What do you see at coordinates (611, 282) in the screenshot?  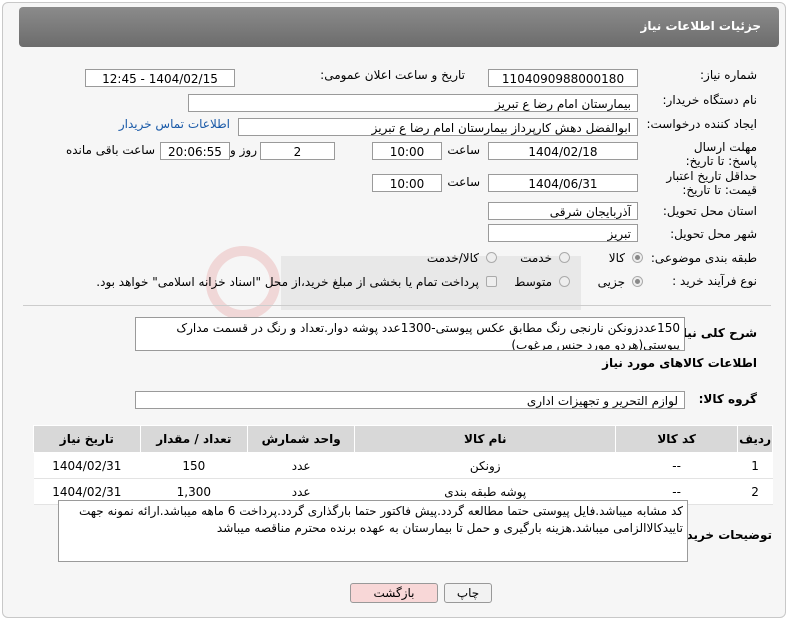 I see `process-option-minor: جزیی` at bounding box center [611, 282].